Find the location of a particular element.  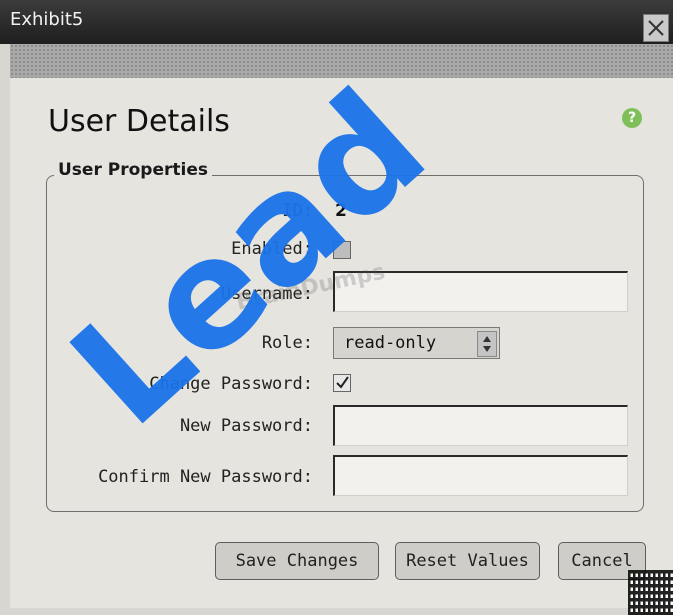

close-icon is located at coordinates (656, 28).